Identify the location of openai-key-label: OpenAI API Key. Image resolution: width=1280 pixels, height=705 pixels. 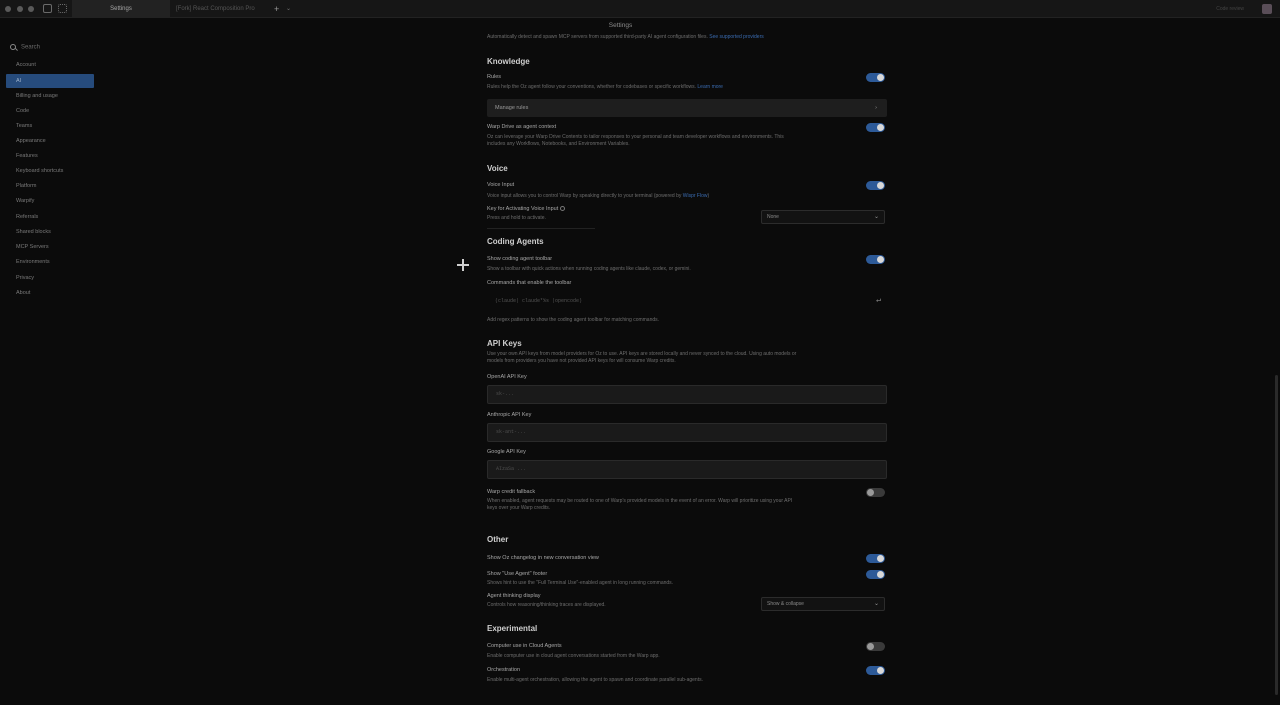
(507, 377).